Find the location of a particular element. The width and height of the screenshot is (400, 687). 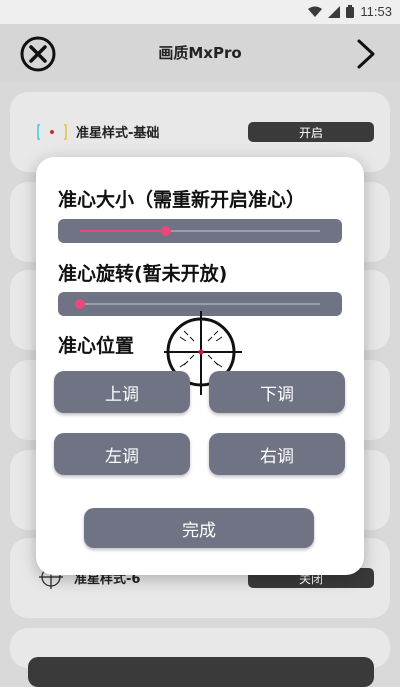

position-label: 准心位置 is located at coordinates (96, 346).